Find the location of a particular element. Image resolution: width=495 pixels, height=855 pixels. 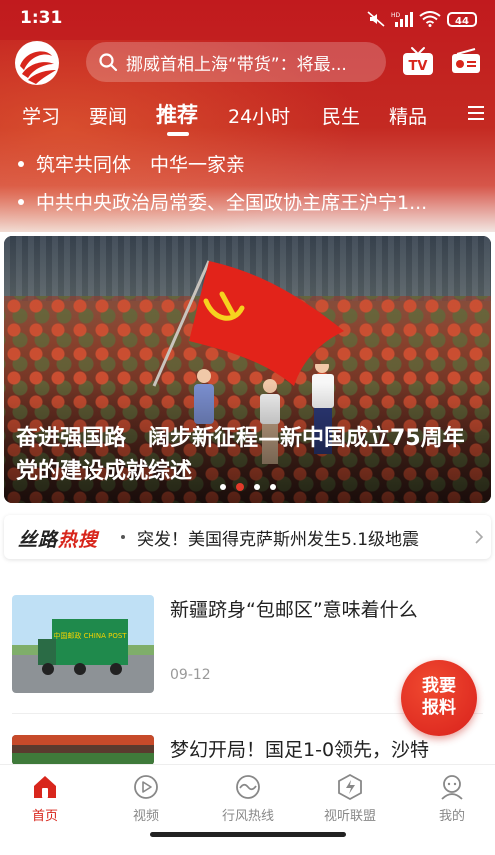

news-title: 梦幻开局！国足1-0领先，沙特 is located at coordinates (300, 750).